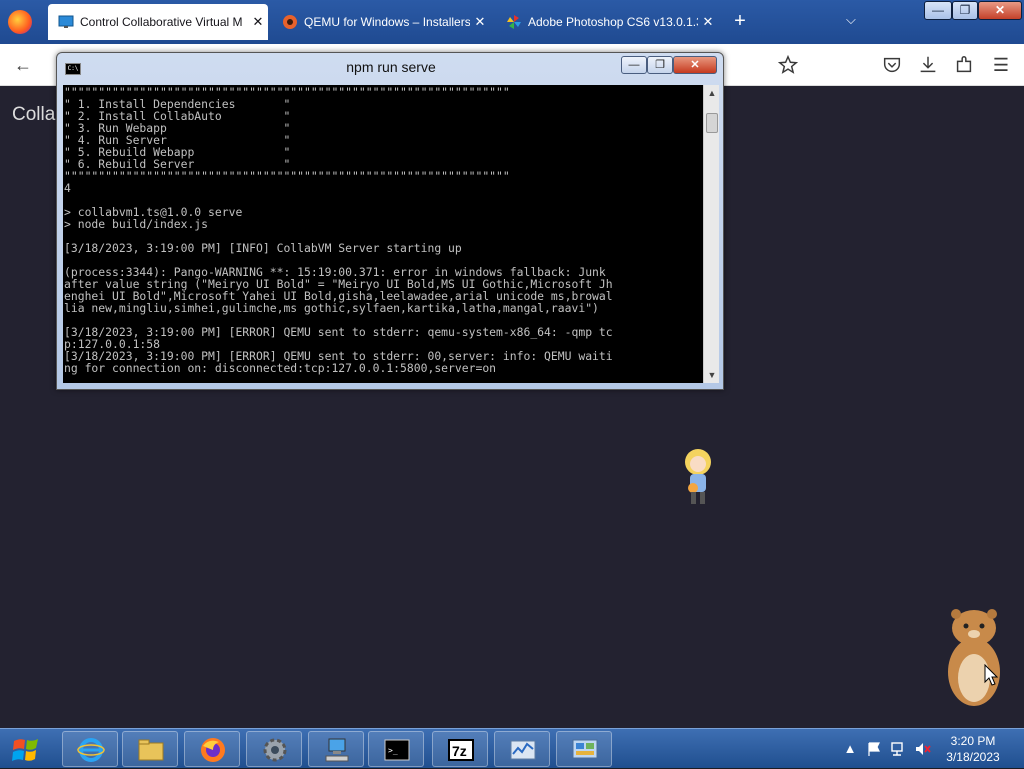 The height and width of the screenshot is (769, 1024). I want to click on console-minimize-button: —, so click(634, 65).